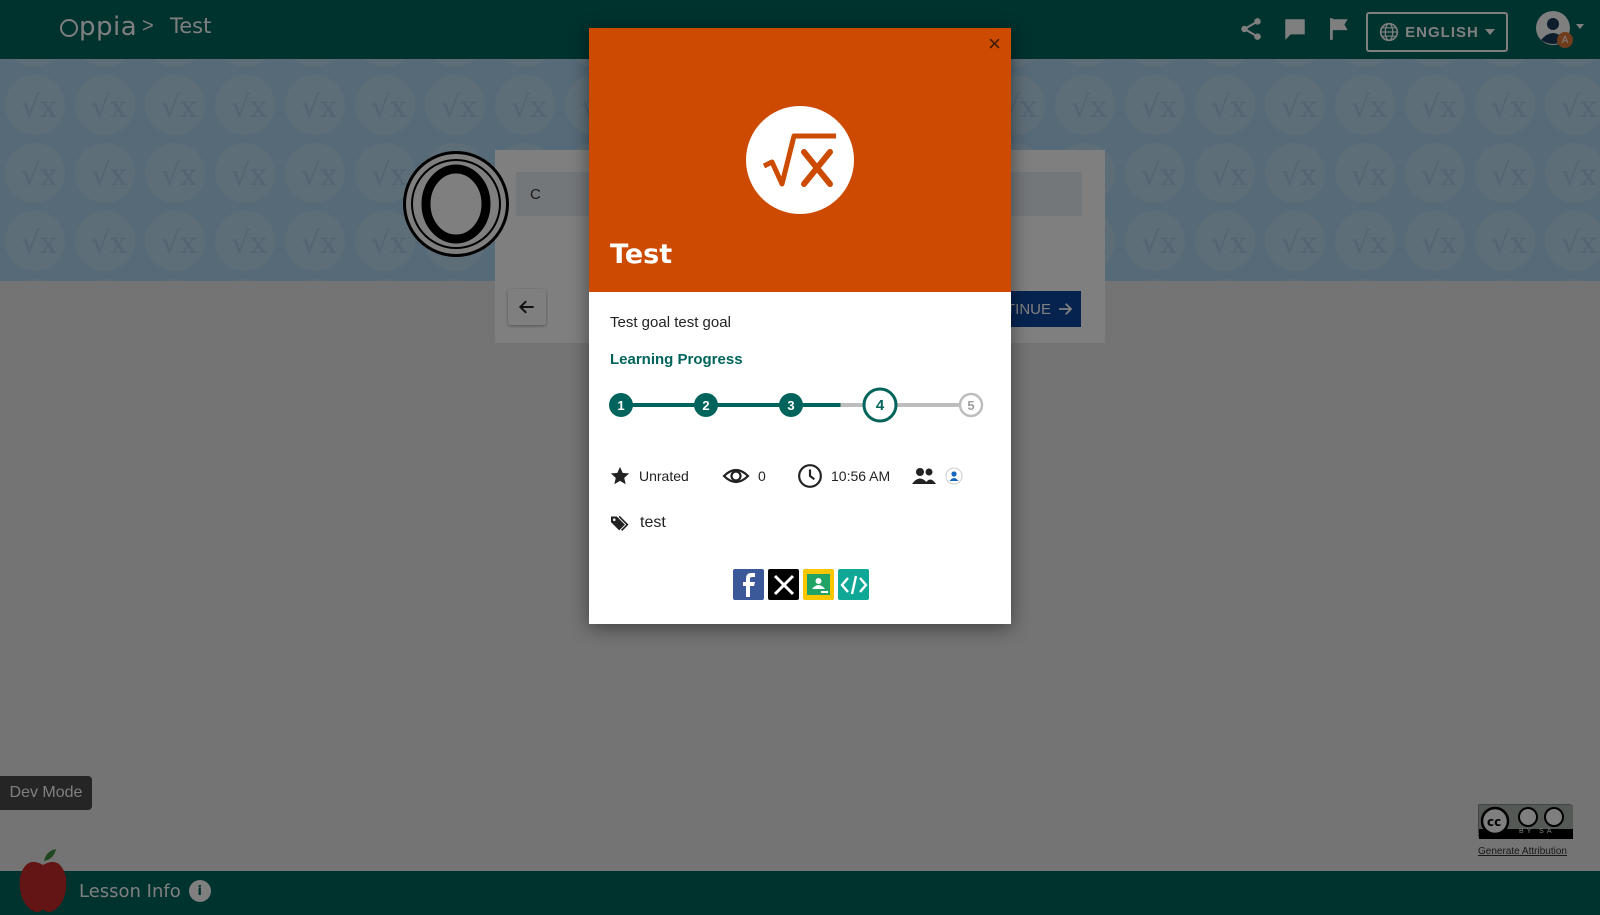 The image size is (1600, 915). I want to click on stepper-step-label: 5, so click(970, 405).